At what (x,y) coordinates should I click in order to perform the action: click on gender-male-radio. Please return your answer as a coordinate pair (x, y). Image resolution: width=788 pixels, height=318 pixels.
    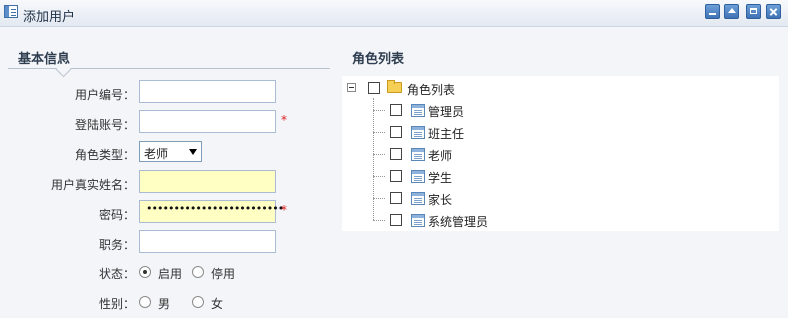
    Looking at the image, I should click on (145, 302).